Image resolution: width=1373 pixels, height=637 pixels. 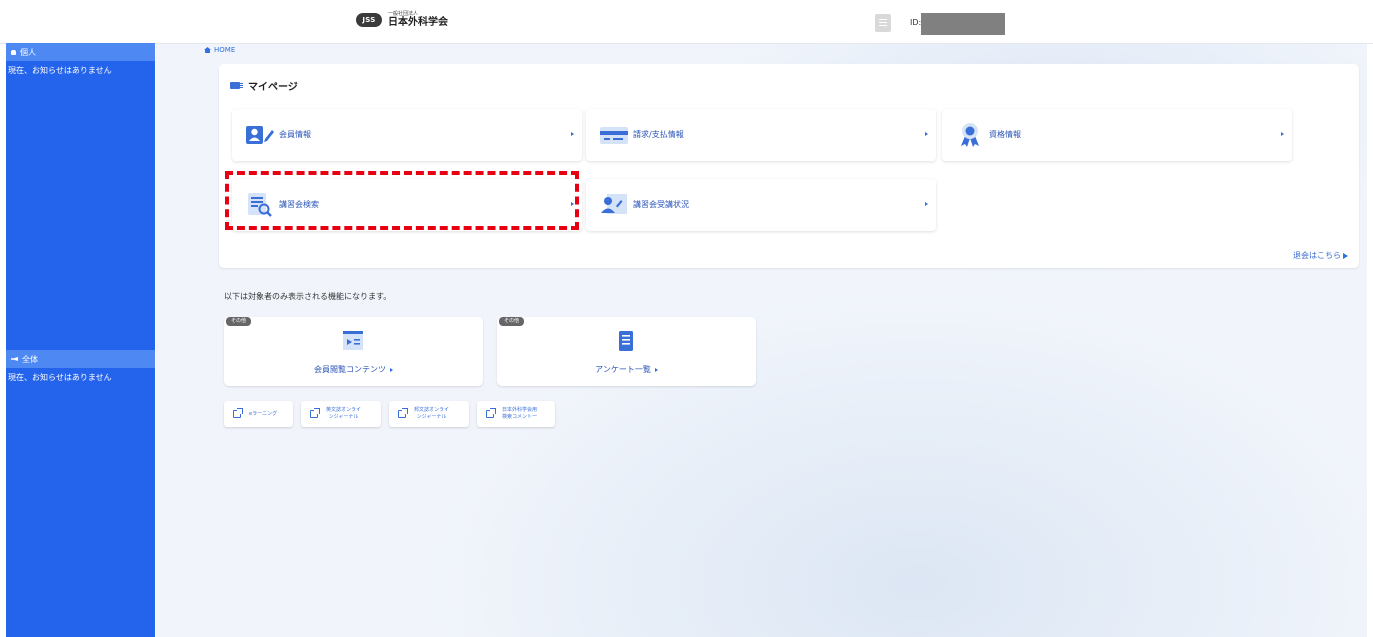 I want to click on feature-member-content: その他 会員閲覧コンテンツ, so click(x=353, y=351).